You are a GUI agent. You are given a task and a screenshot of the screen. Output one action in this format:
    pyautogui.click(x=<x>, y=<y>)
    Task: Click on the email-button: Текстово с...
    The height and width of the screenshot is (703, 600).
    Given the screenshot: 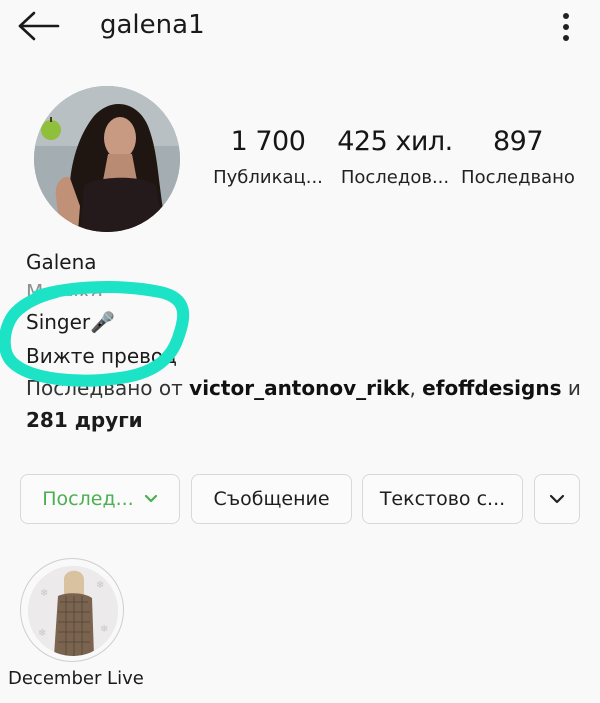 What is the action you would take?
    pyautogui.click(x=442, y=499)
    